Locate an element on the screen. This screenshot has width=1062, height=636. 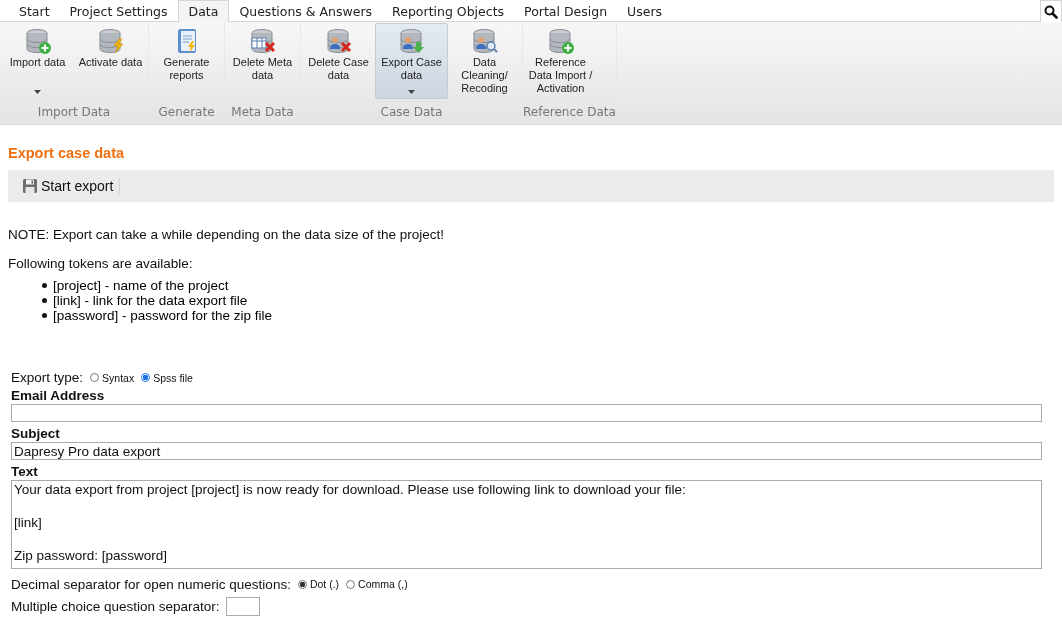
search-button is located at coordinates (1051, 11).